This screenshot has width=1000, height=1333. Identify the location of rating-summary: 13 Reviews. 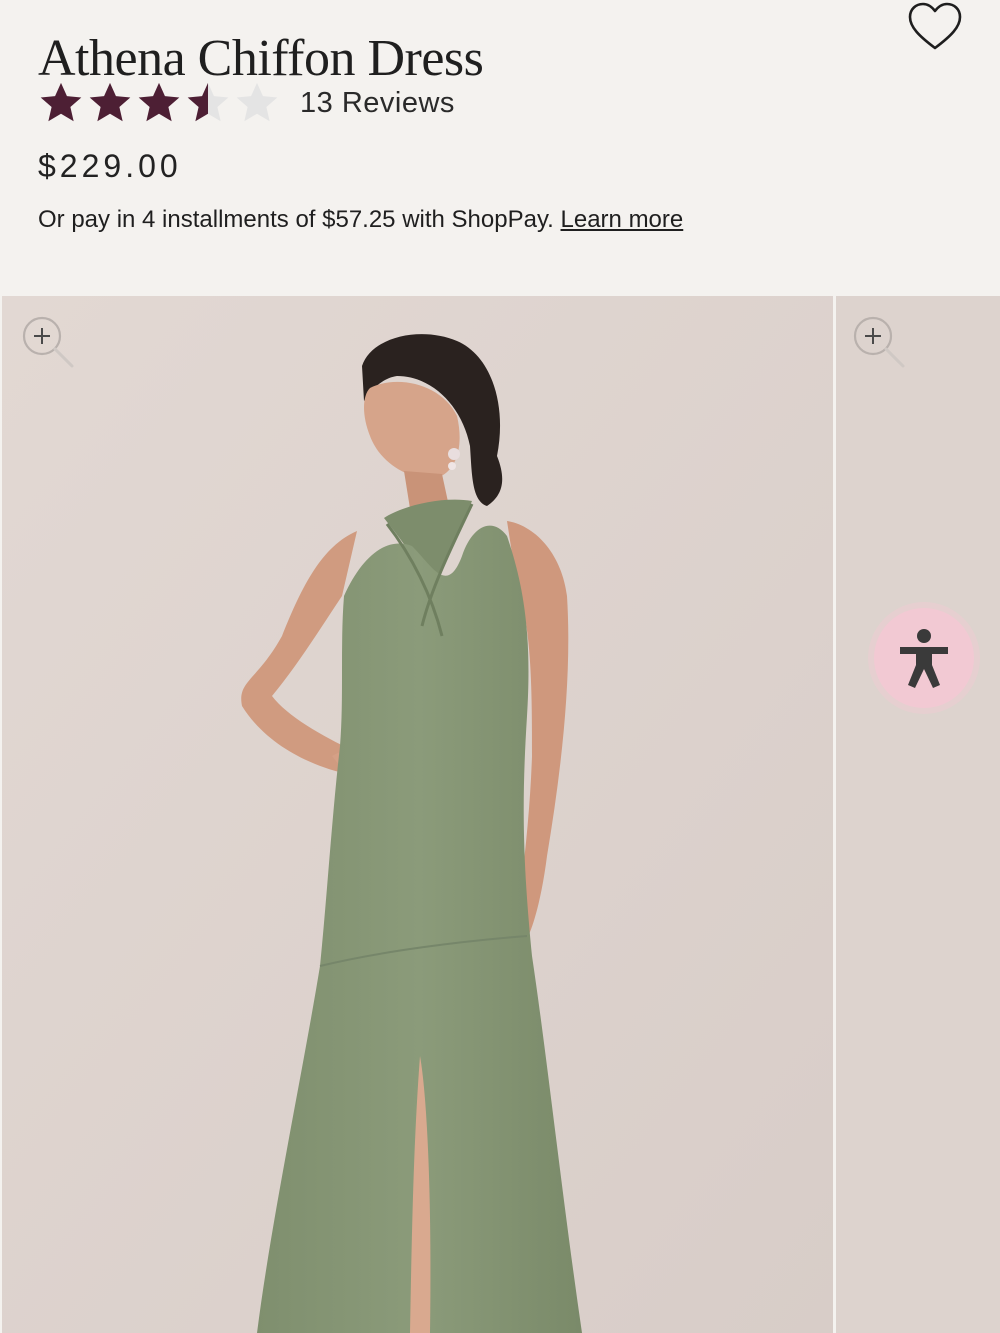
(246, 103).